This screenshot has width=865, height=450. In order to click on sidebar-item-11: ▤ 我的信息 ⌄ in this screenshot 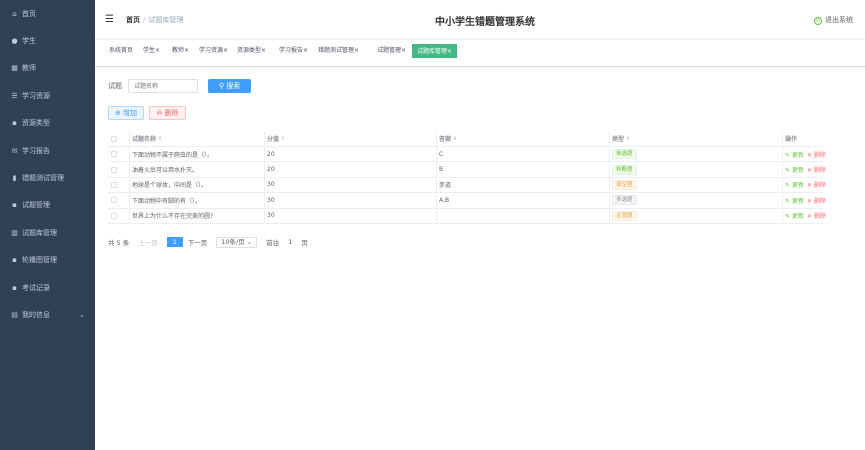, I will do `click(47, 314)`.